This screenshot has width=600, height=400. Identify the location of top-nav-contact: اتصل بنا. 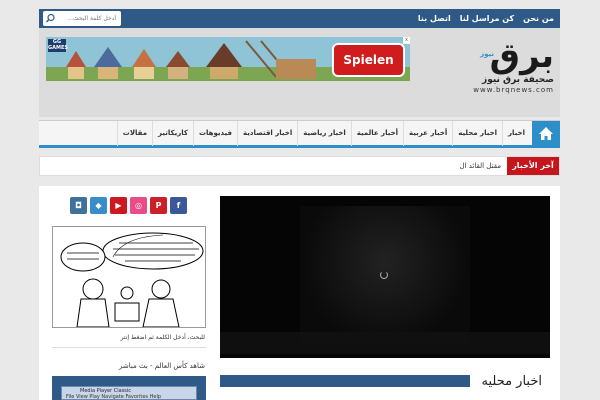
(434, 18).